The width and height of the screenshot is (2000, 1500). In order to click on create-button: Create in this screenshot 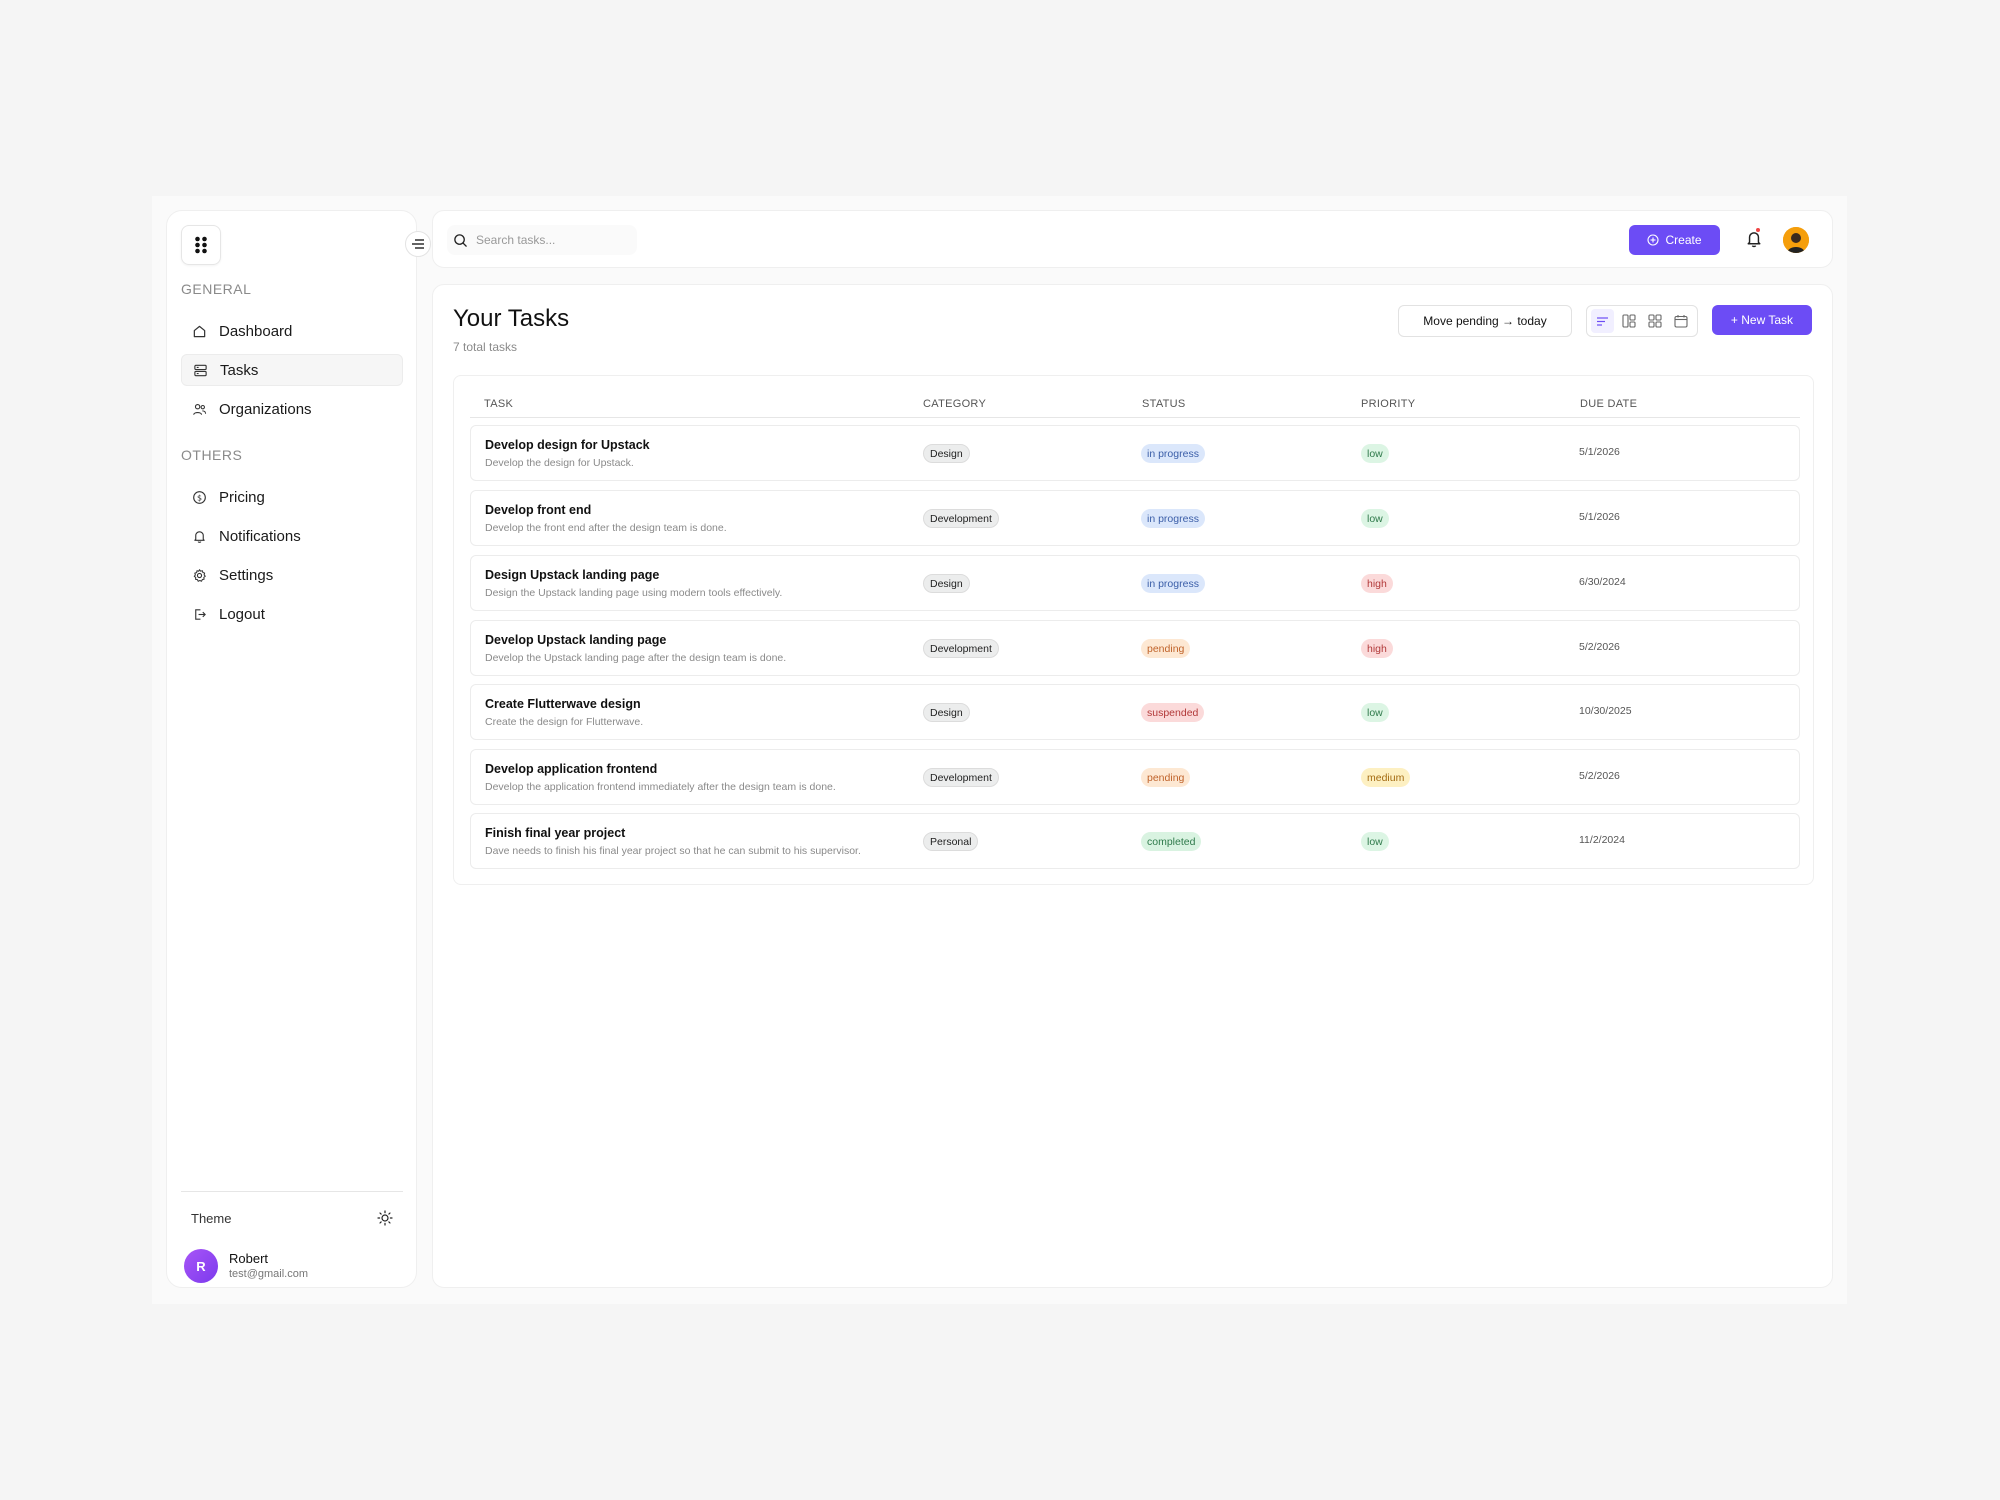, I will do `click(1674, 240)`.